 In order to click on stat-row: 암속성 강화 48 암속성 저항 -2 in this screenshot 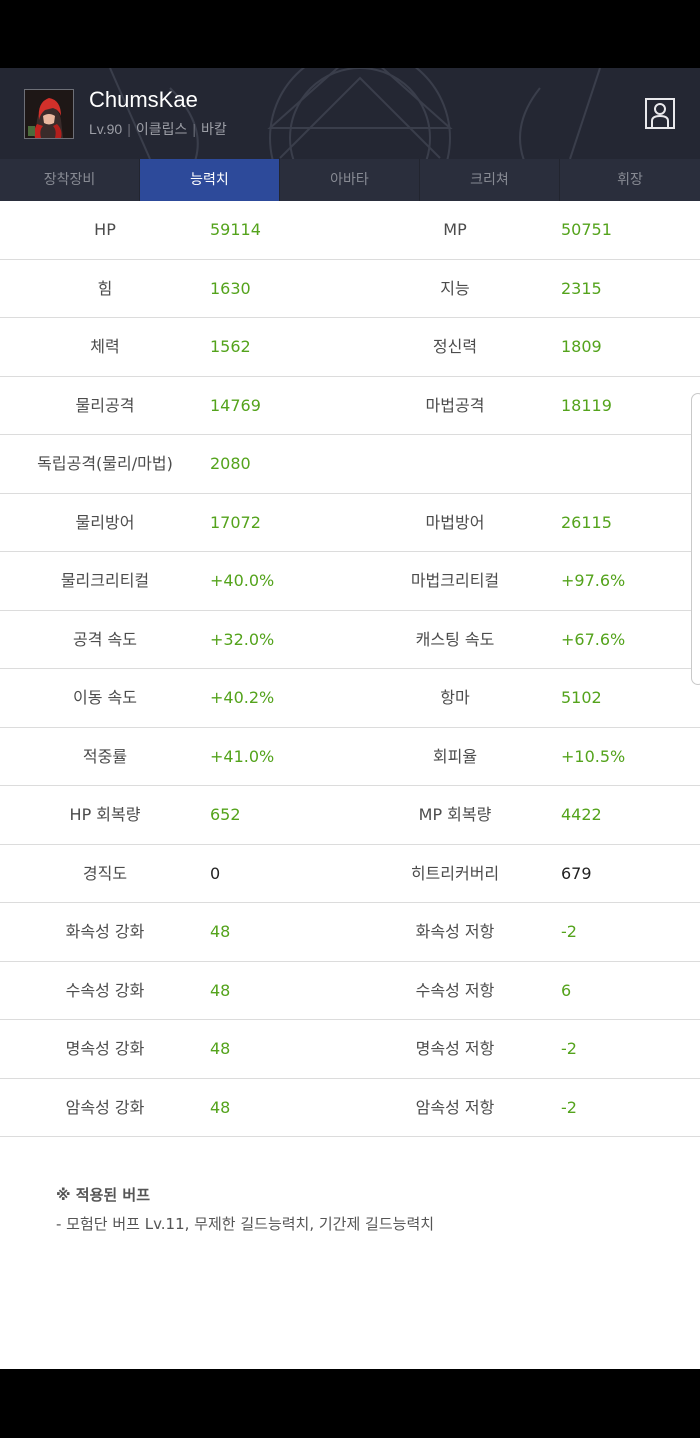, I will do `click(350, 1108)`.